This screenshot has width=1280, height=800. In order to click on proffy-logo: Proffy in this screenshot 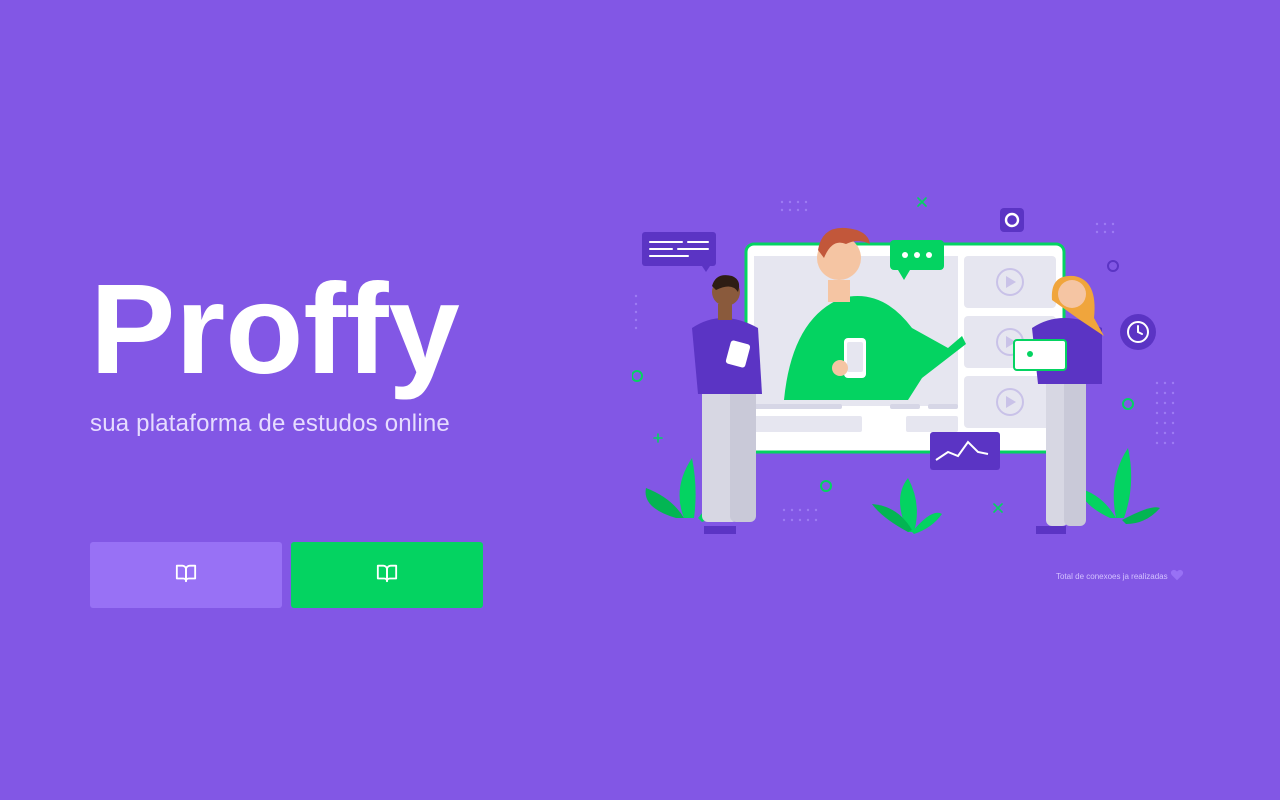, I will do `click(310, 337)`.